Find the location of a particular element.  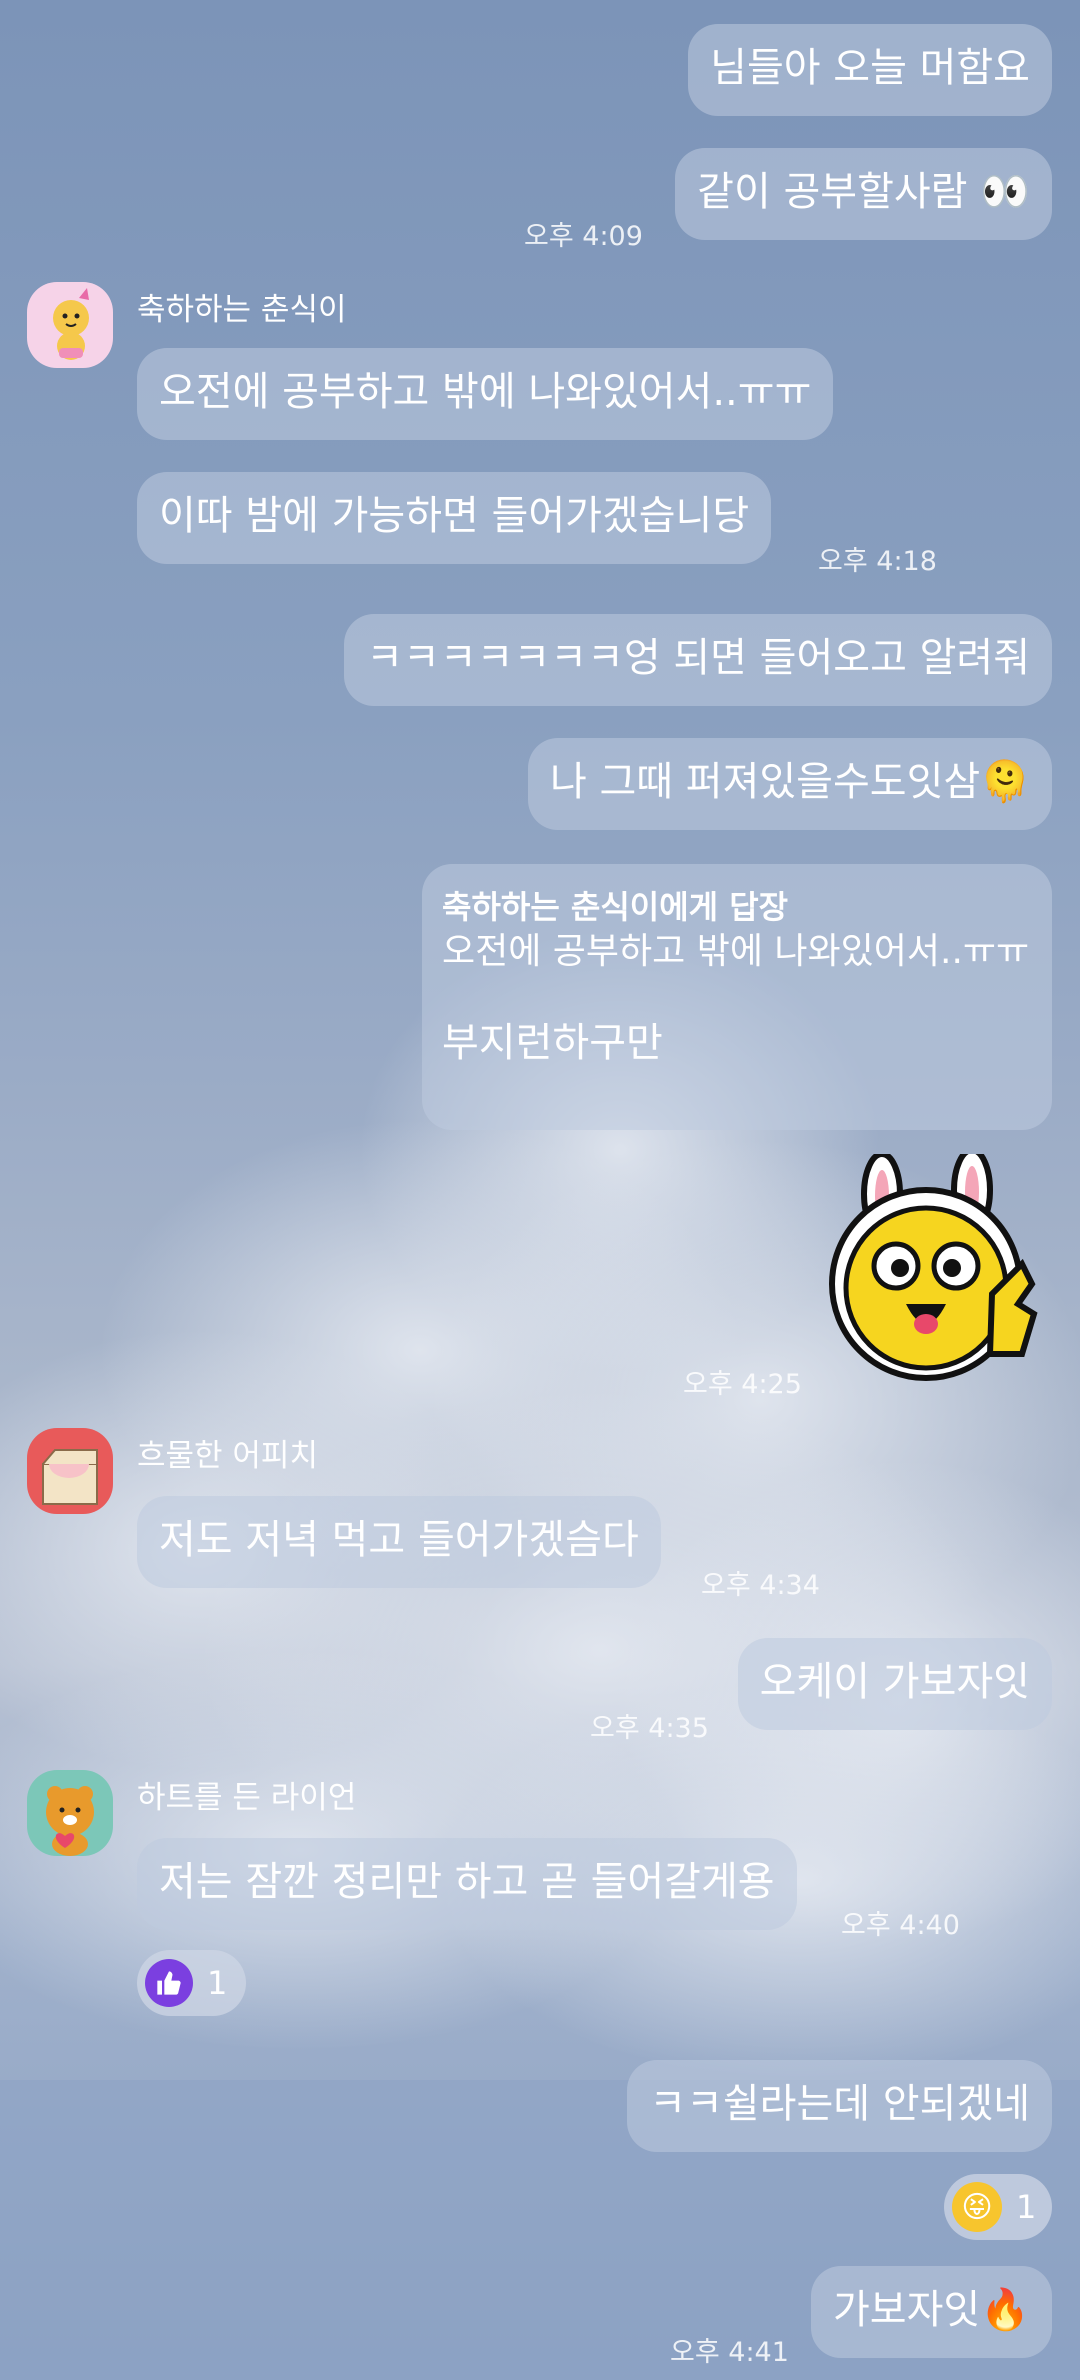

received-message: 저는 잠깐 정리만 하고 곧 들어갈게용 is located at coordinates (467, 1884).